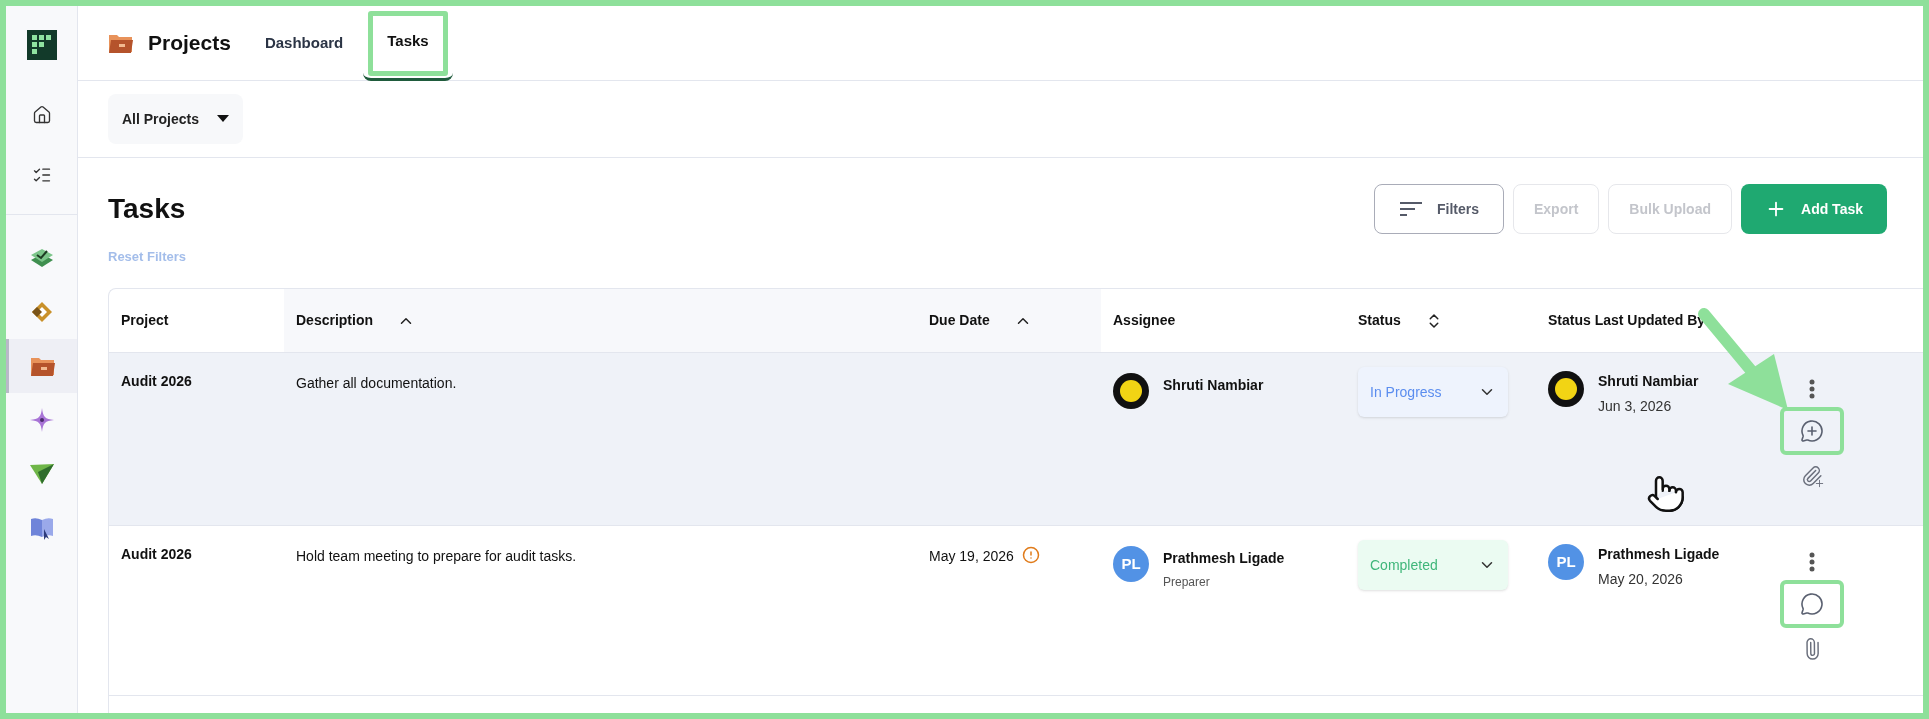  Describe the element at coordinates (176, 119) in the screenshot. I see `project-dropdown: All Projects` at that location.